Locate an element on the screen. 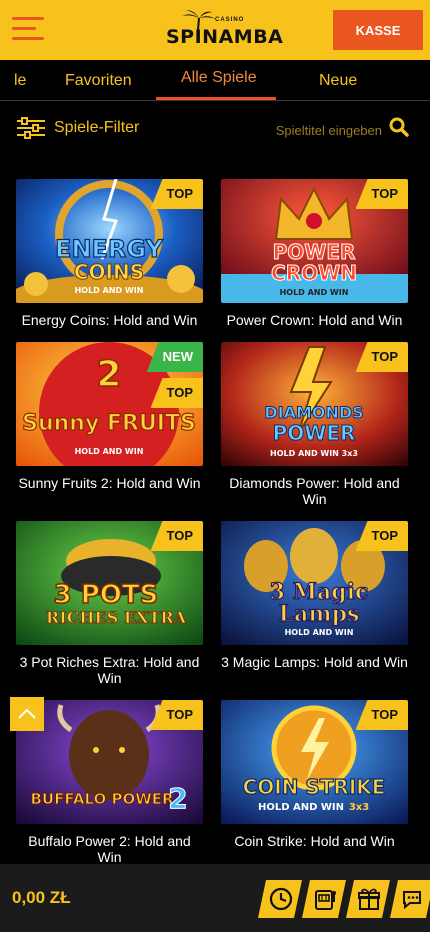 This screenshot has width=430, height=932. game-thumbnail: POWER CROWN HOLD AND WIN TOP is located at coordinates (314, 241).